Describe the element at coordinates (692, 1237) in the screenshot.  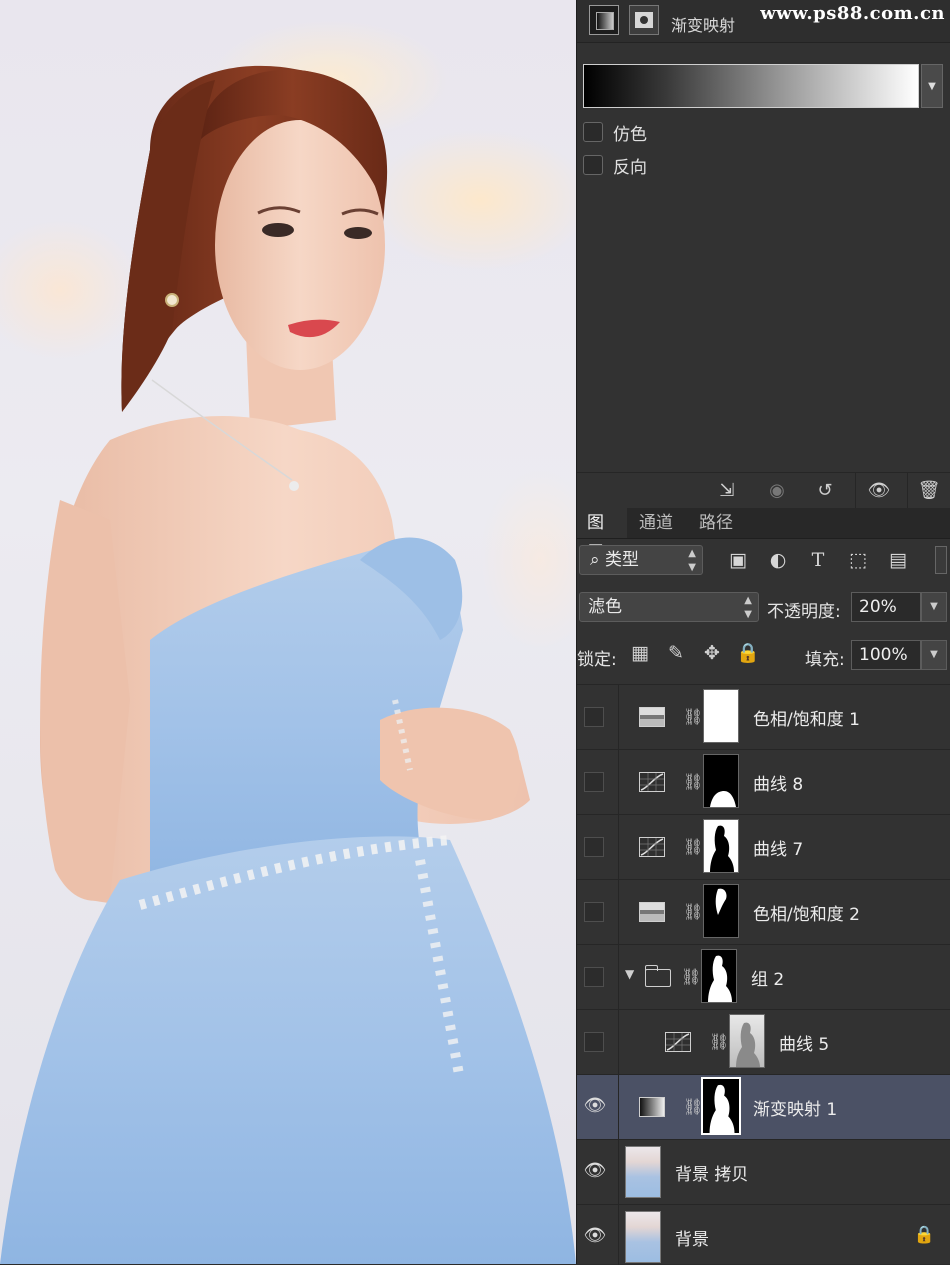
I see `layer-name: 背景` at that location.